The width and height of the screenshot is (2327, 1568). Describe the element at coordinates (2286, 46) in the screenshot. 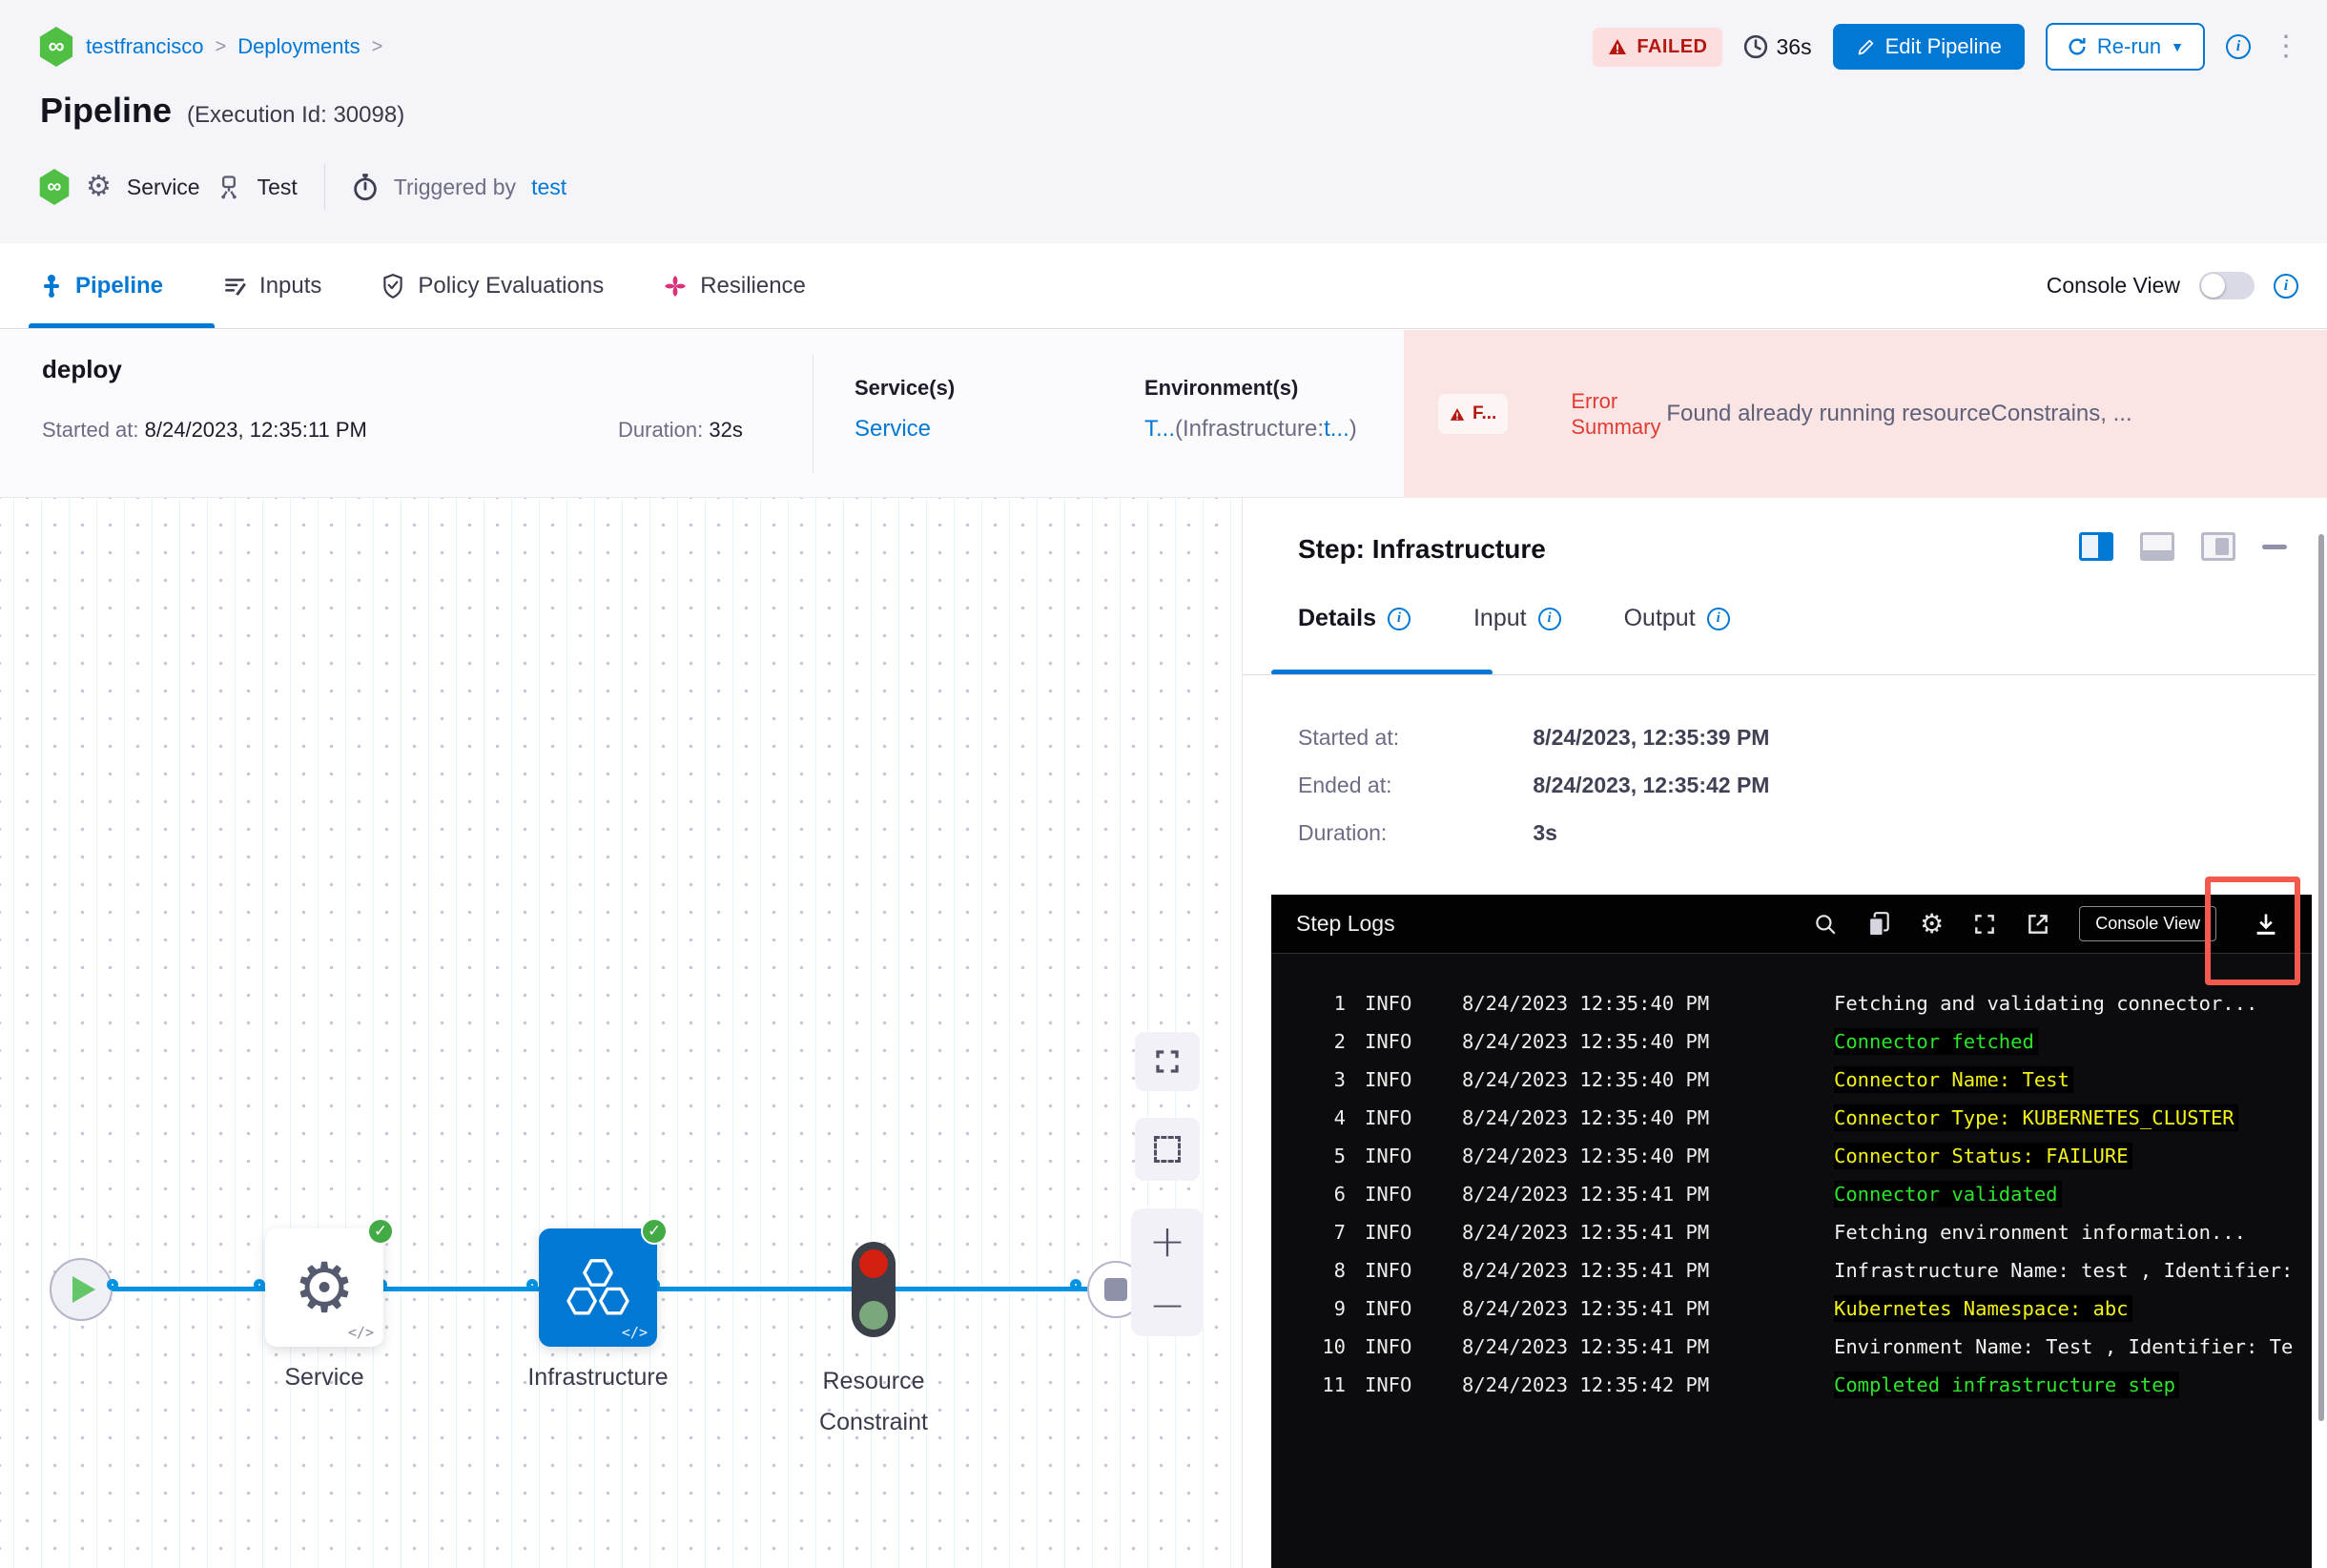

I see `more-options-menu: ⋮` at that location.